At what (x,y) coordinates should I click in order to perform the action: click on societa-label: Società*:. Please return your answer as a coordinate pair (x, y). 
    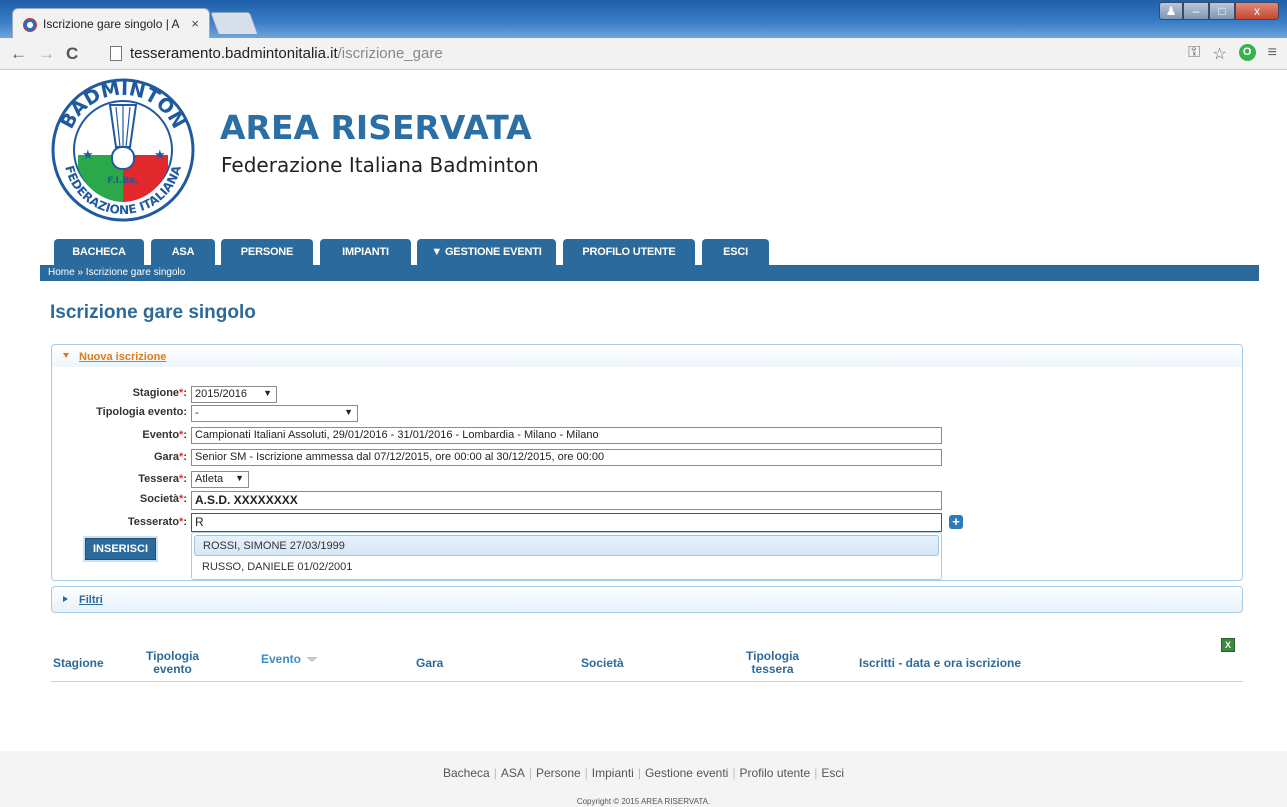
    Looking at the image, I should click on (163, 499).